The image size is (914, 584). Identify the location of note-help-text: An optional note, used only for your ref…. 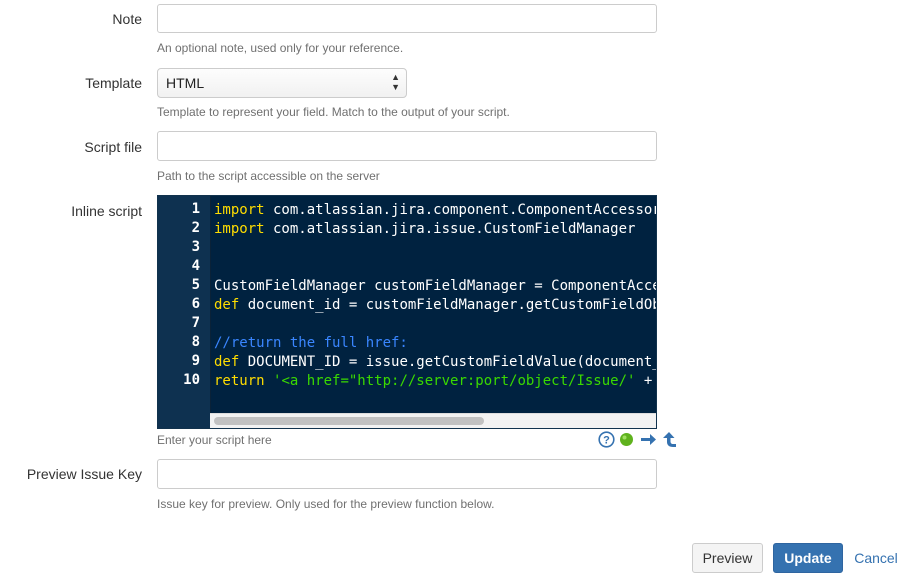
(280, 48).